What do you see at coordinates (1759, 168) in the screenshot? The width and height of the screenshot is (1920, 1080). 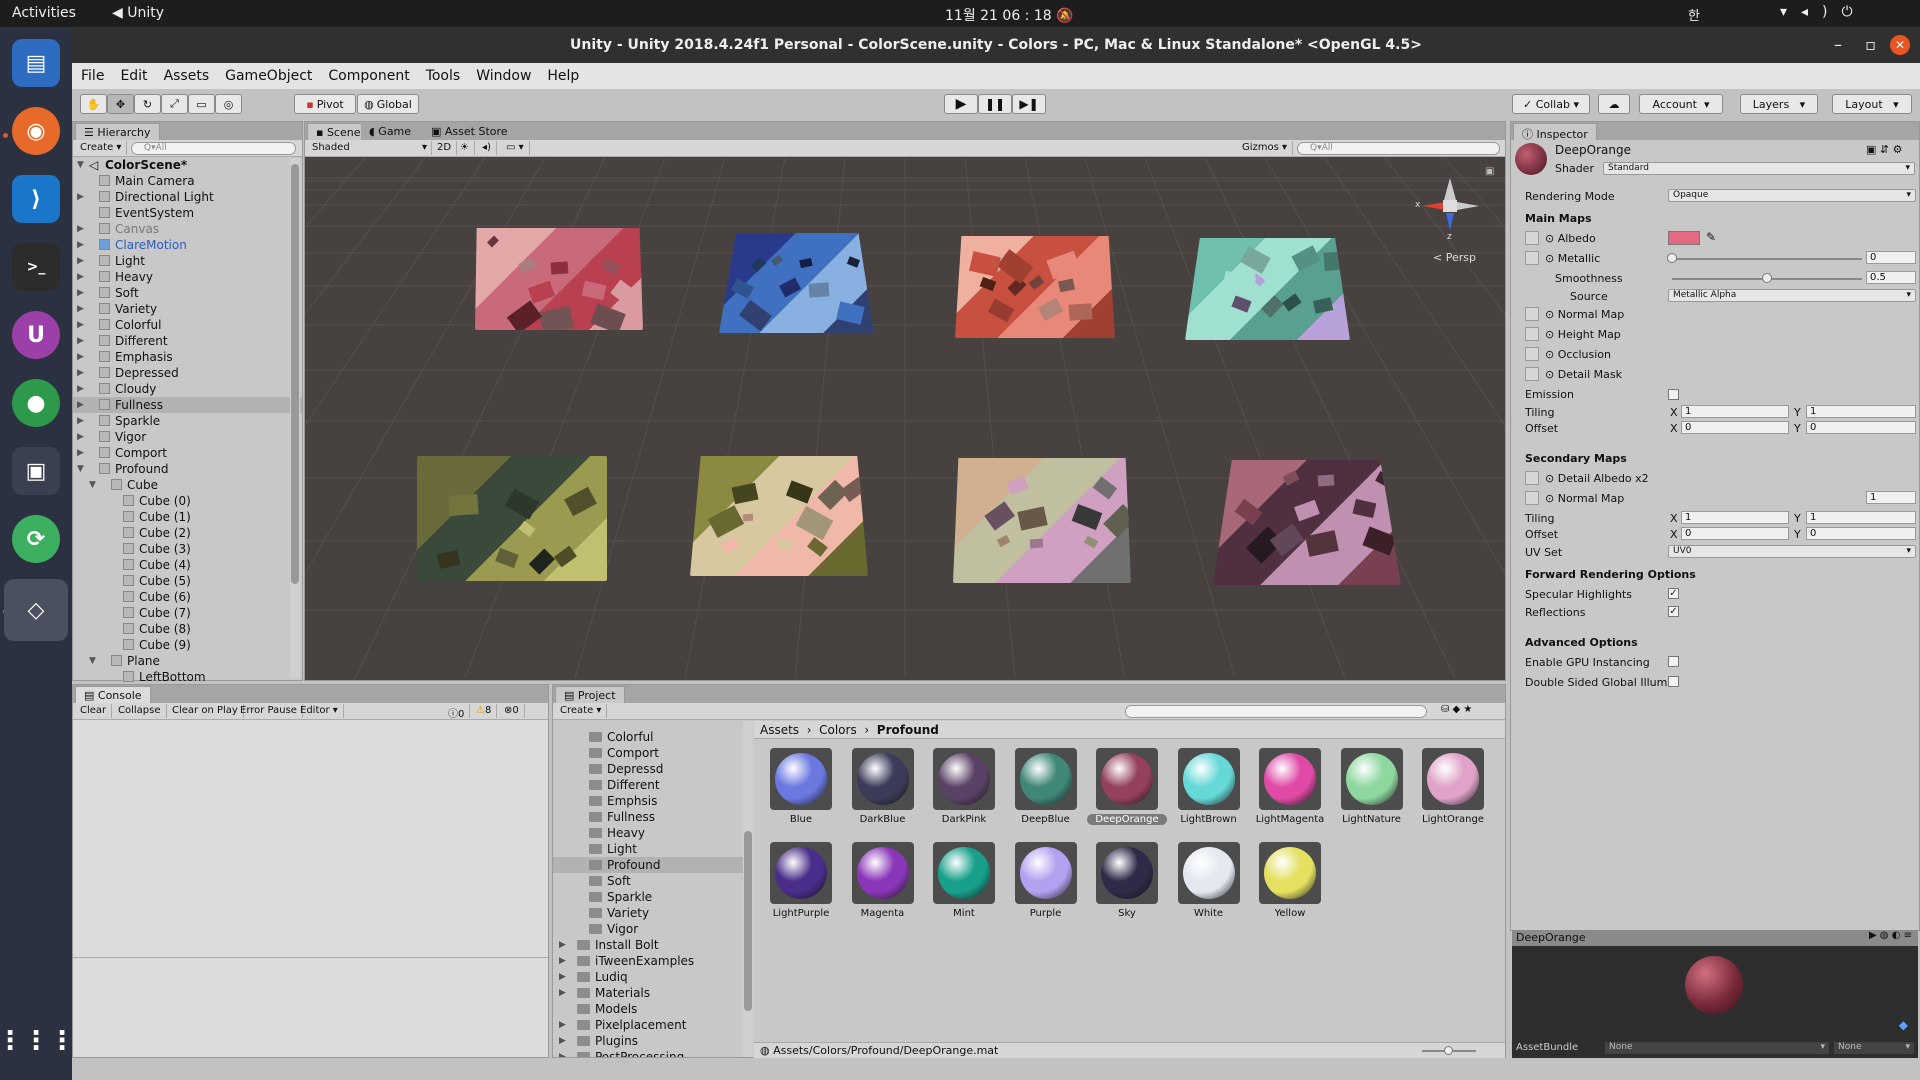 I see `shader-dropdown: Standard ▾` at bounding box center [1759, 168].